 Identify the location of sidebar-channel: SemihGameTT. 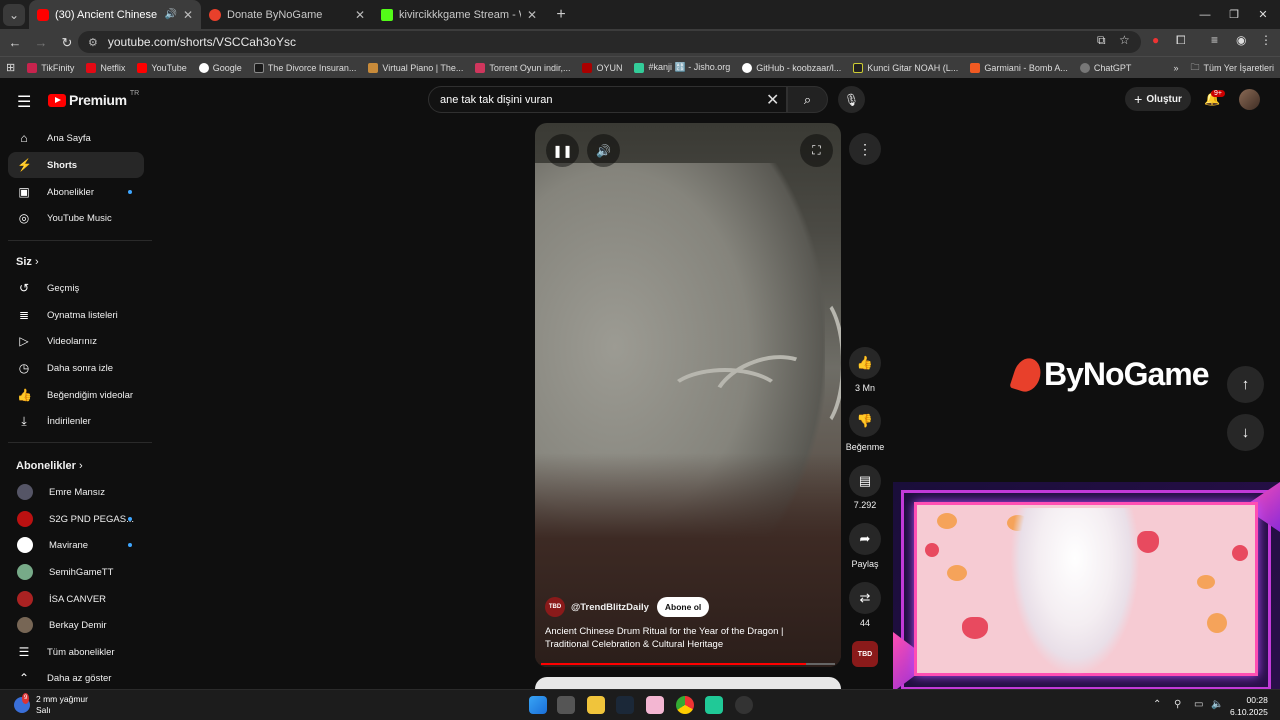
(76, 572).